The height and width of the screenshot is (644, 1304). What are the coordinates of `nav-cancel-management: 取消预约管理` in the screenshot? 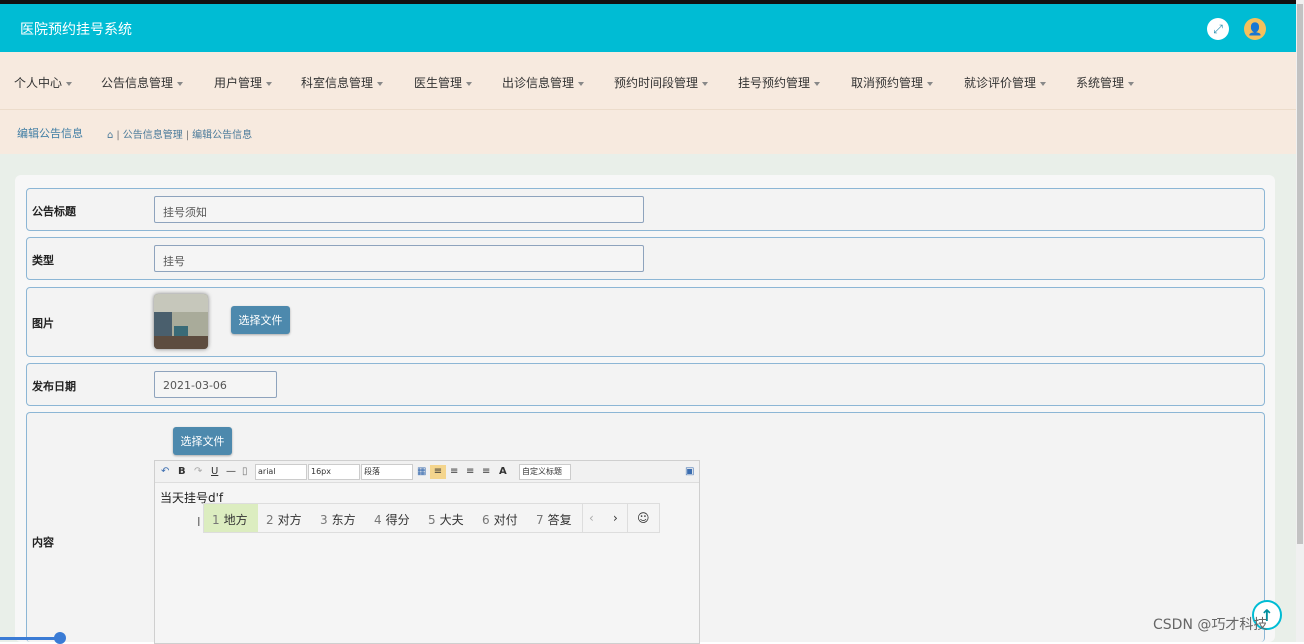 It's located at (892, 82).